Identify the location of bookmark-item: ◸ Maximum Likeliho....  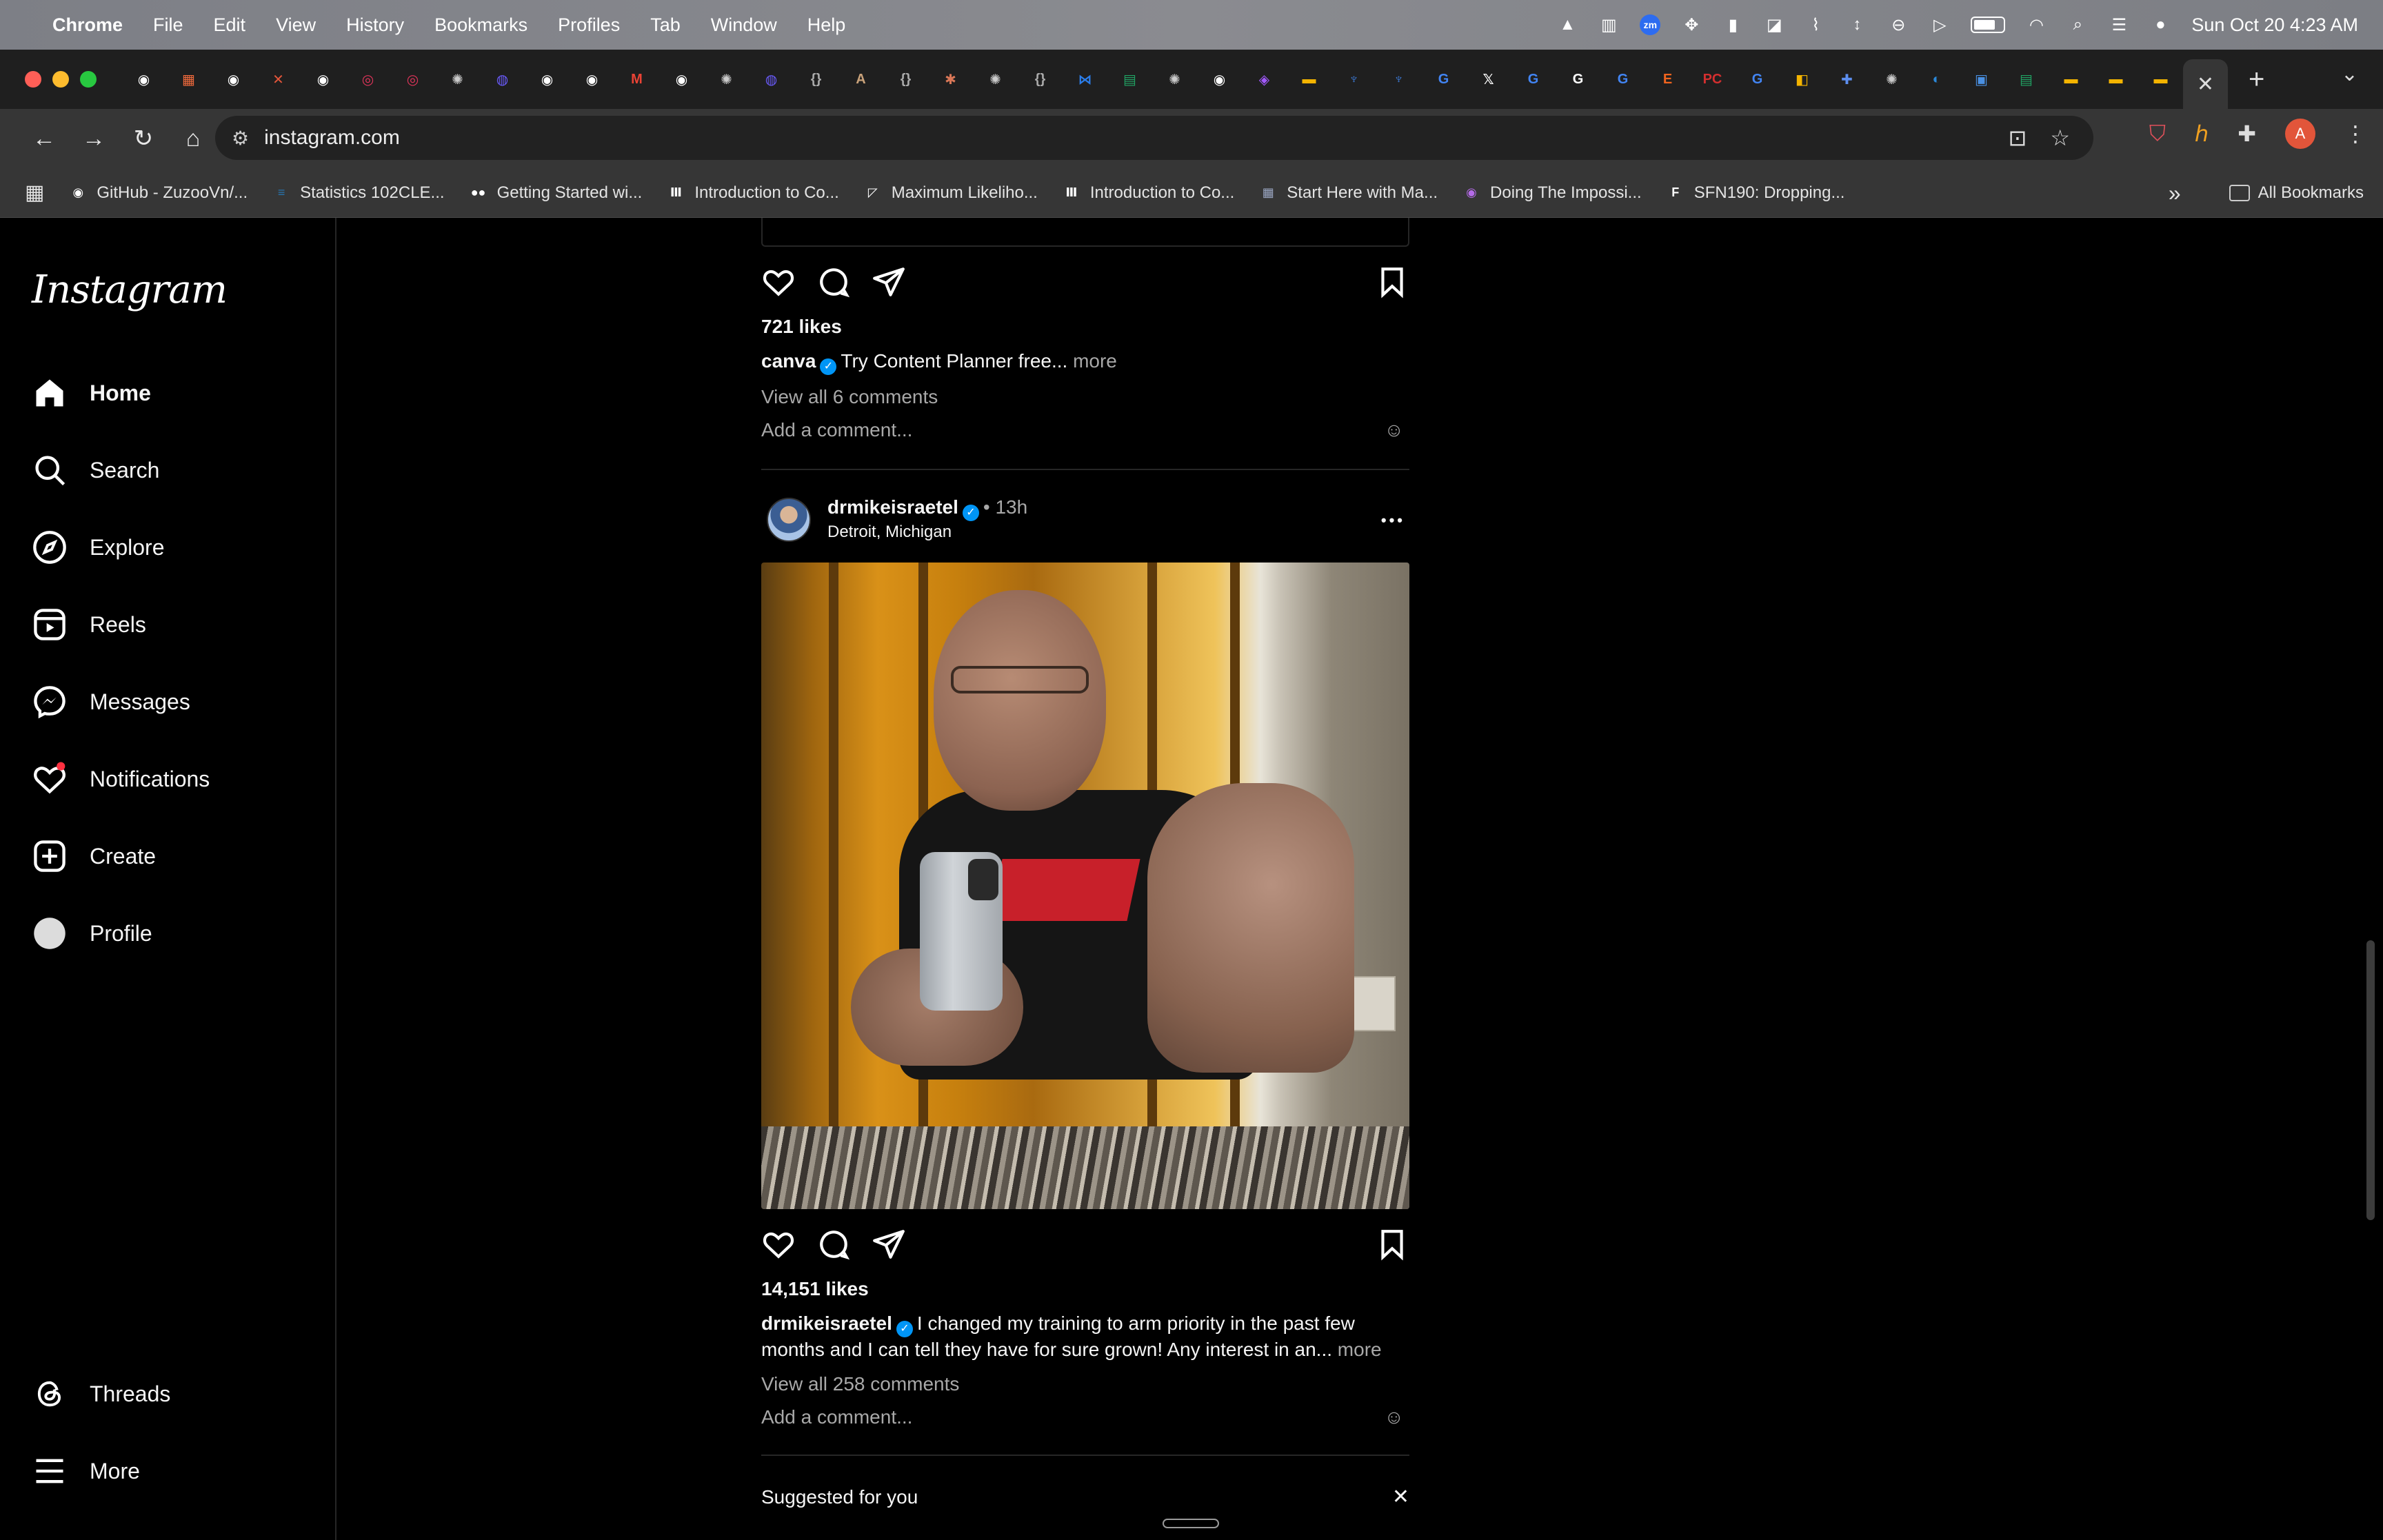
(950, 193).